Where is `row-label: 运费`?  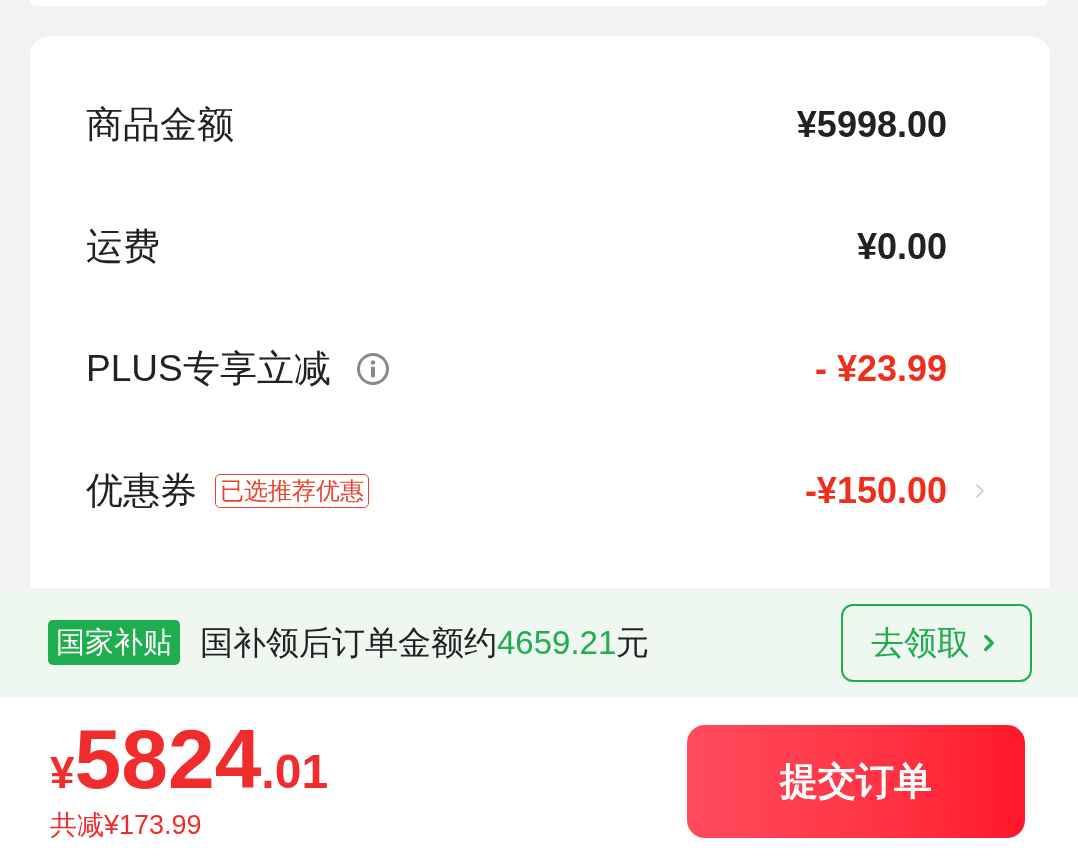 row-label: 运费 is located at coordinates (123, 247).